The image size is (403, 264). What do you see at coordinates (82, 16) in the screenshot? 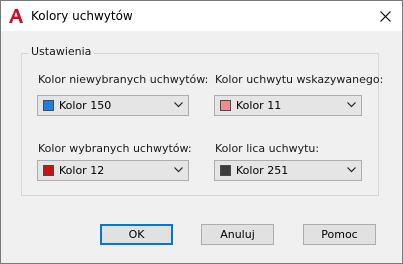
I see `window-title: Kolory uchwytów` at bounding box center [82, 16].